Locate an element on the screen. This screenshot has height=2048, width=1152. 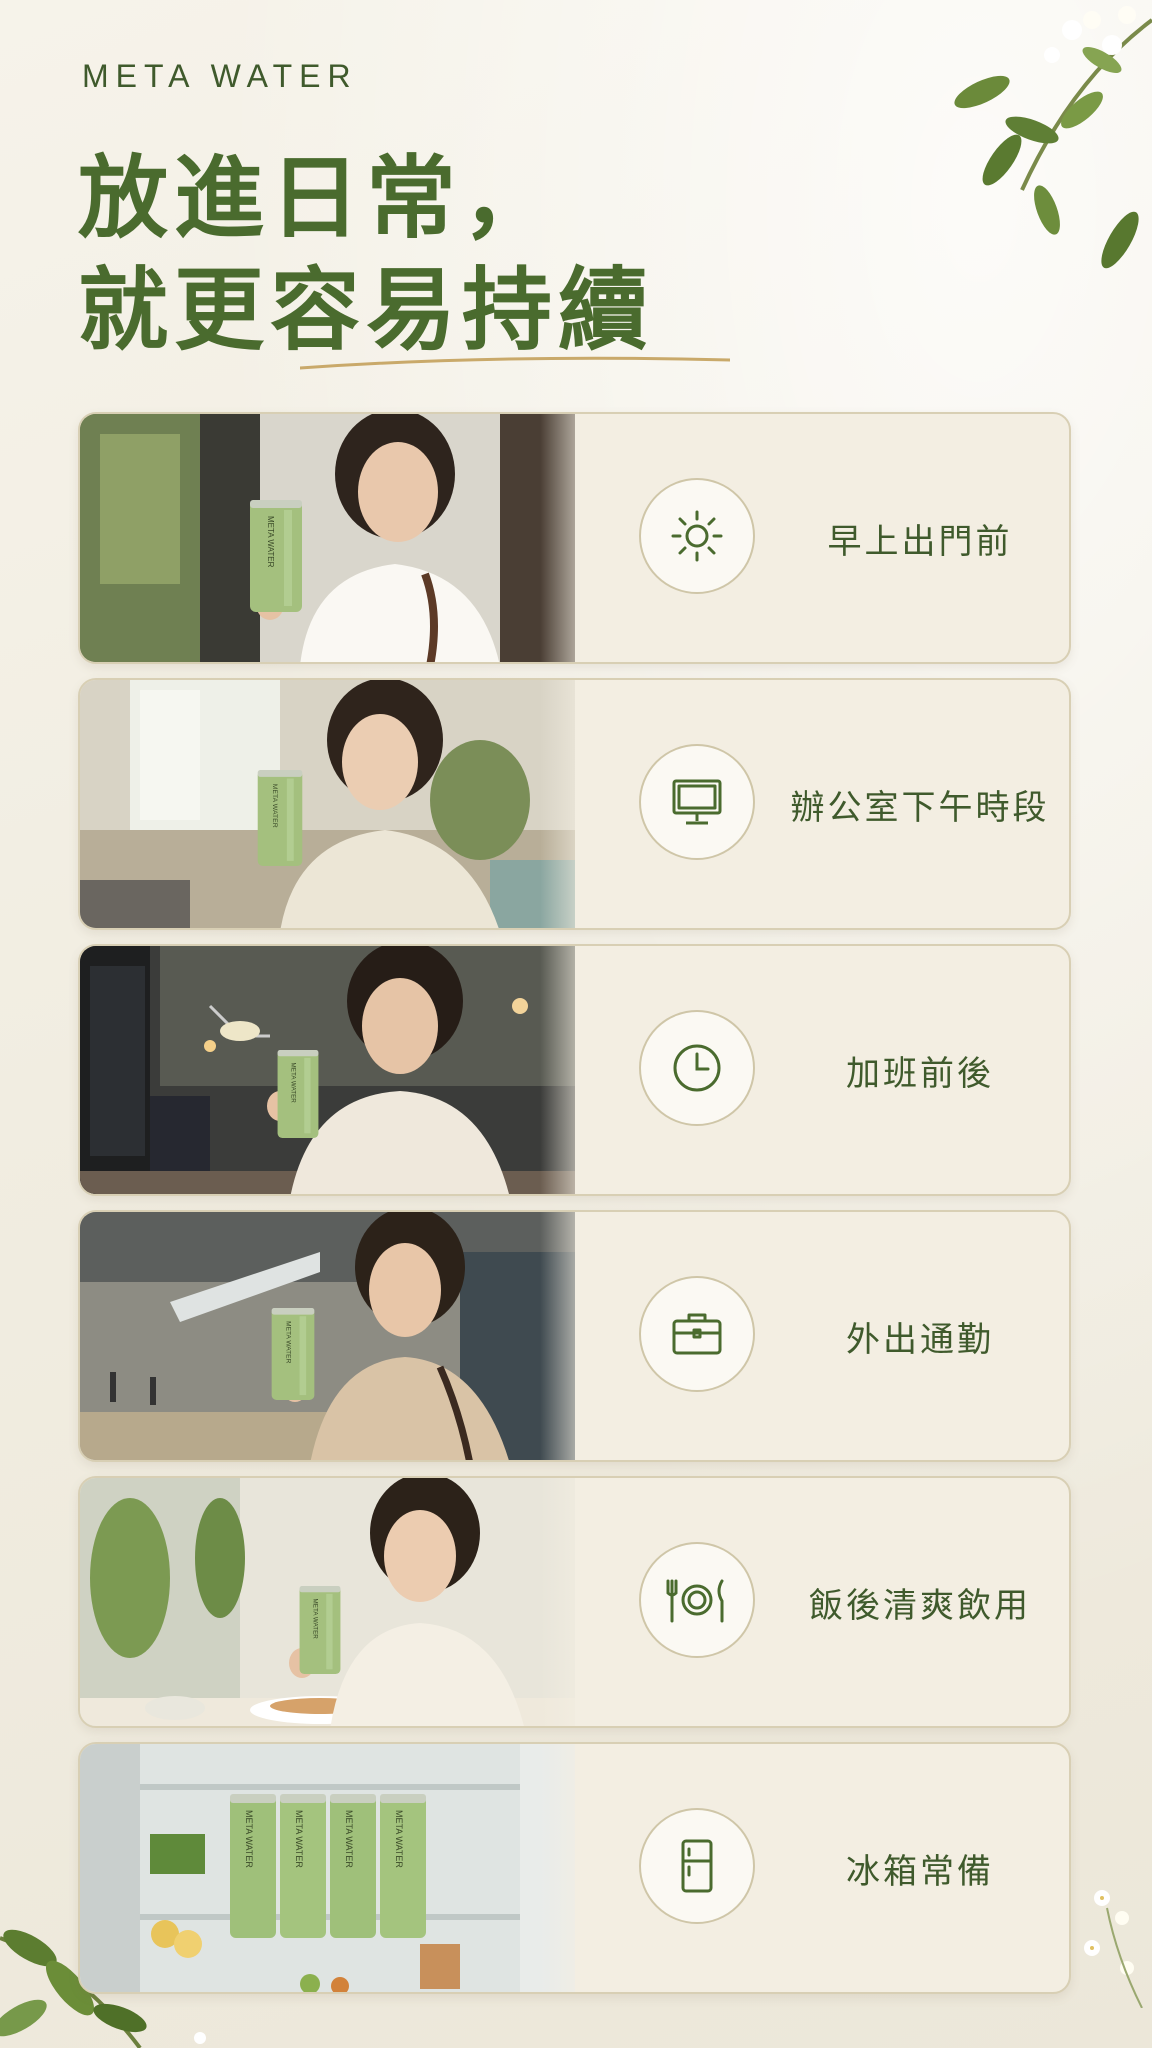
moment-card-office: META WATER 辦公室下午時段 is located at coordinates (574, 804).